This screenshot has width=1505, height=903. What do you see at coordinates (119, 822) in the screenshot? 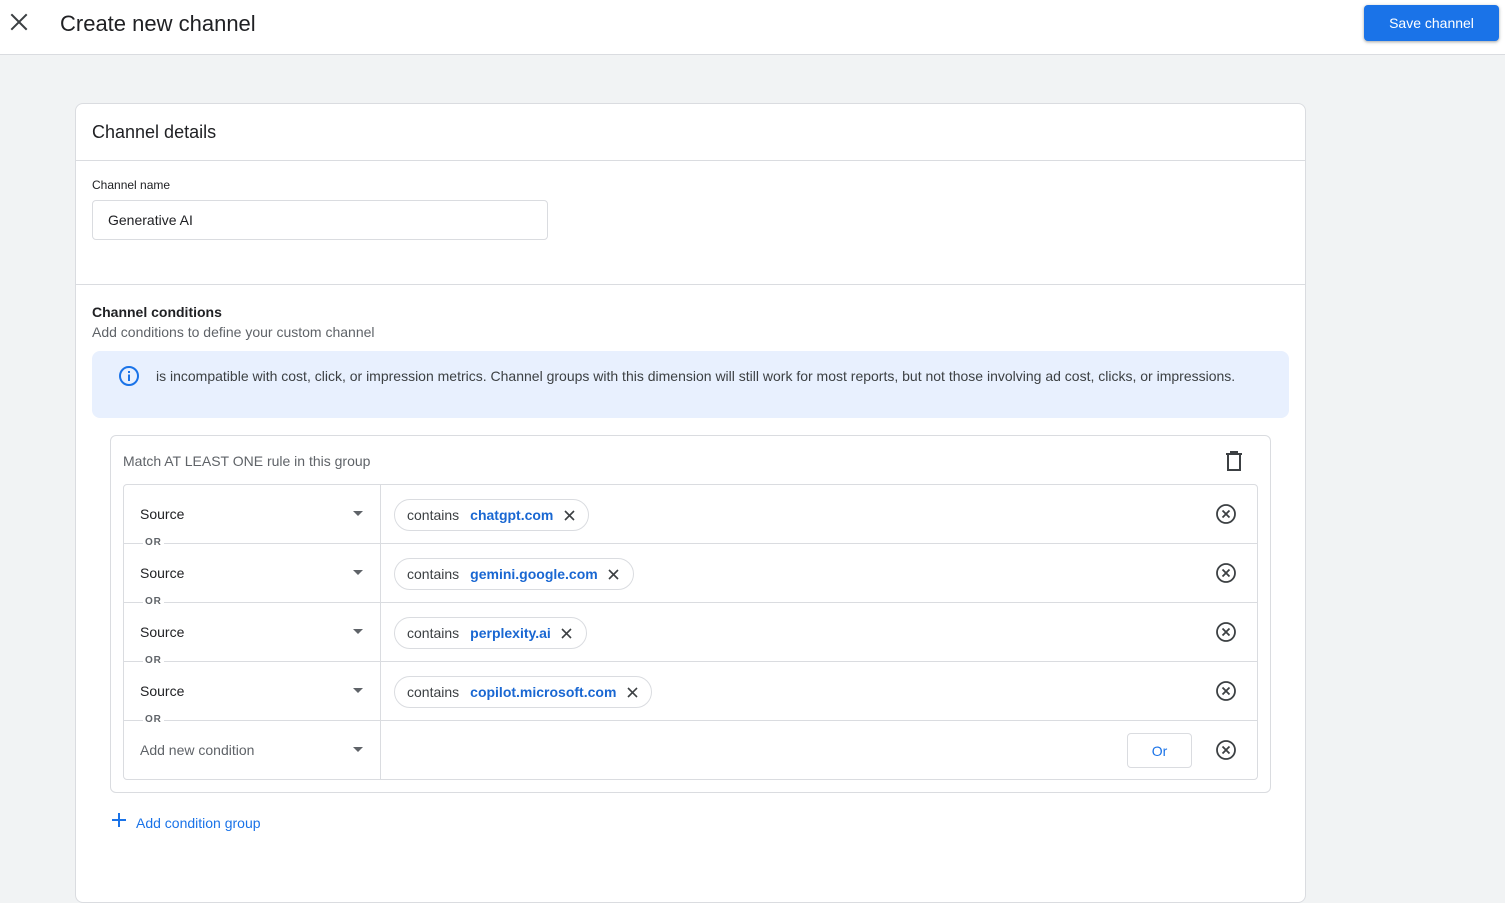
I see `plus-icon` at bounding box center [119, 822].